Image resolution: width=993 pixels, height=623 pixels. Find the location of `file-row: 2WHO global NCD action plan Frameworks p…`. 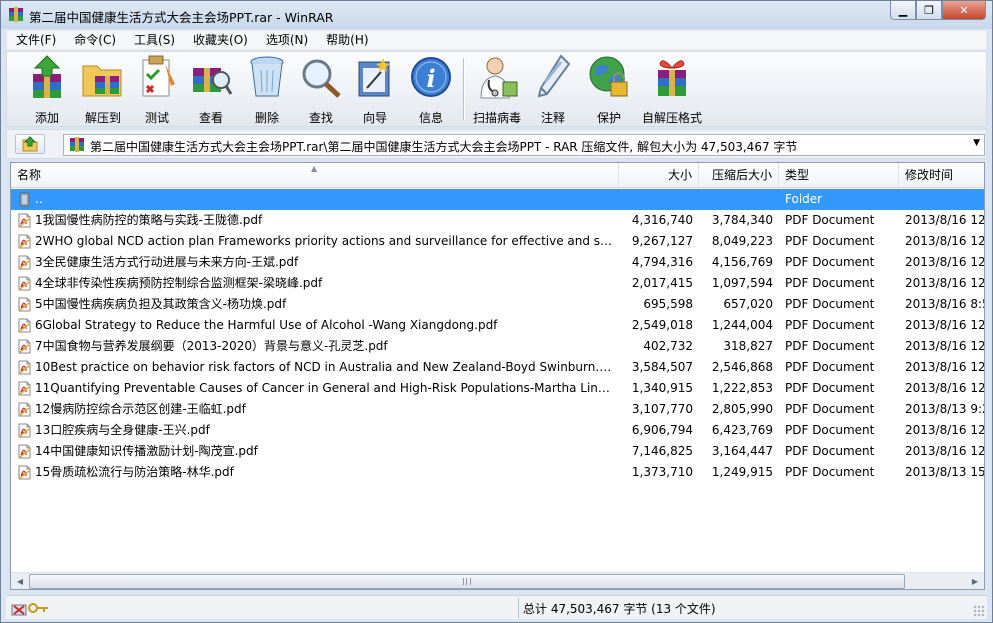

file-row: 2WHO global NCD action plan Frameworks p… is located at coordinates (498, 241).